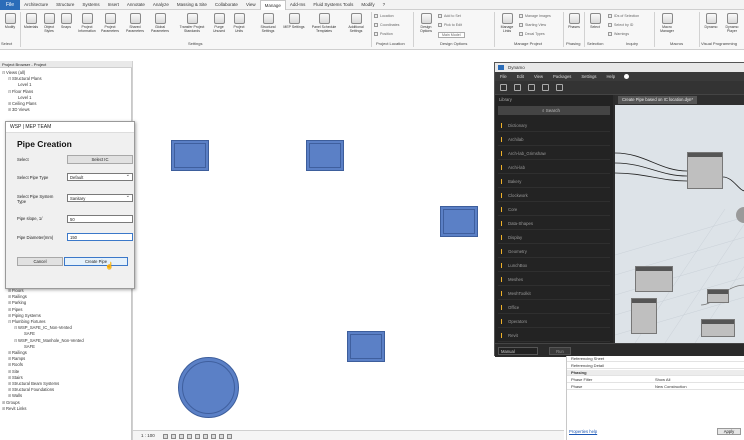  What do you see at coordinates (535, 16) in the screenshot?
I see `manage-images-tool: Manage Images` at bounding box center [535, 16].